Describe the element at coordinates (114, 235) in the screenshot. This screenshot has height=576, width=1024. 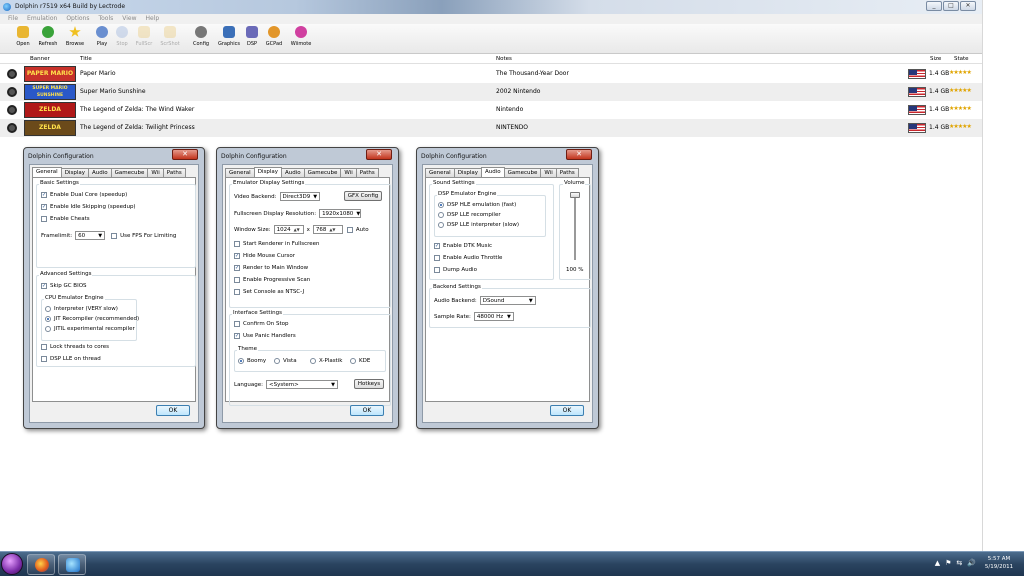
I see `fps-limit-checkbox` at that location.